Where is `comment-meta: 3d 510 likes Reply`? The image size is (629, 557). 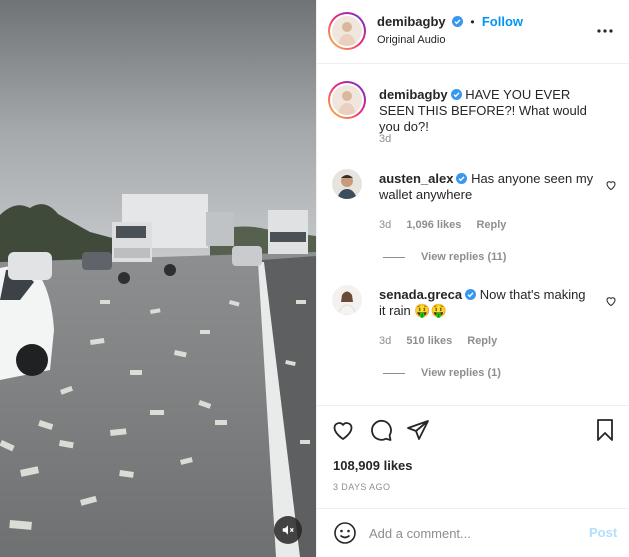
comment-meta: 3d 510 likes Reply is located at coordinates (444, 341).